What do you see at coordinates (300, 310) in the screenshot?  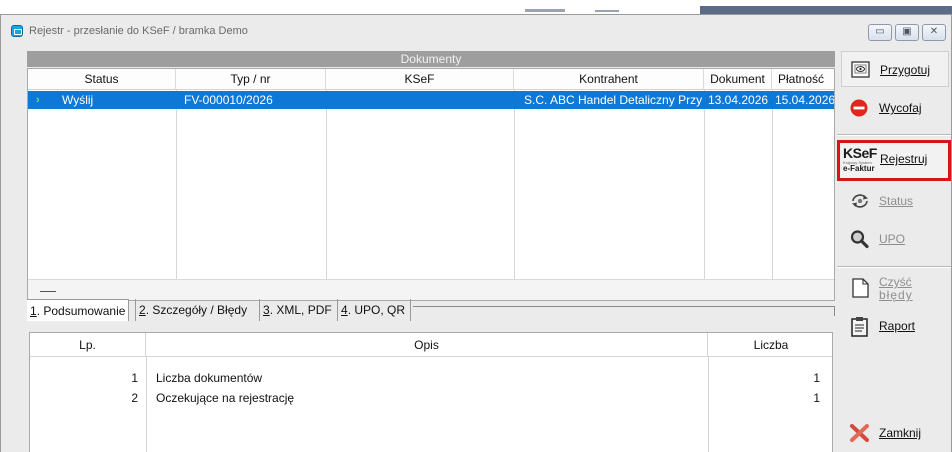 I see `tab-label: . XML, PDF` at bounding box center [300, 310].